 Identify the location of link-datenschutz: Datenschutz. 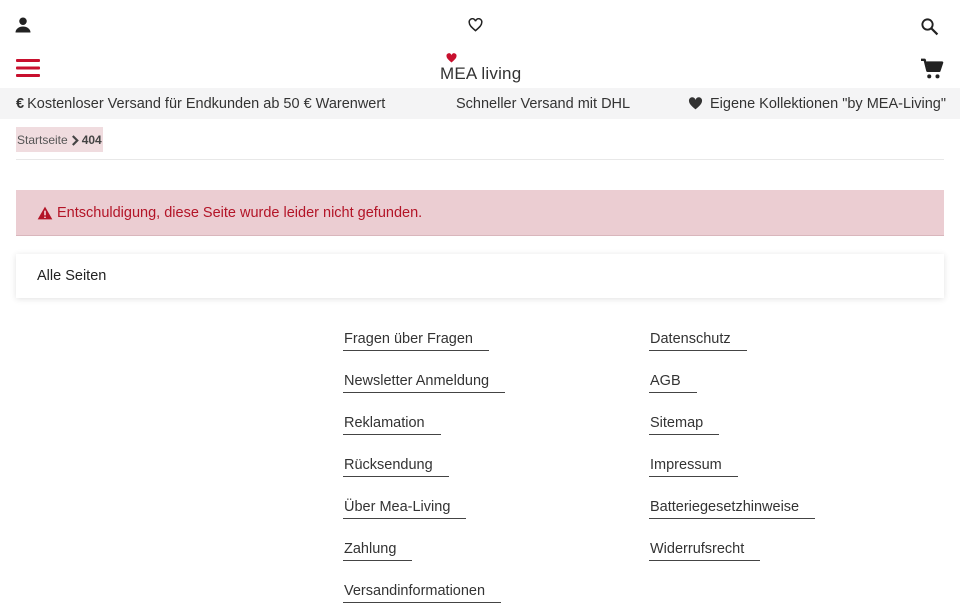
(698, 340).